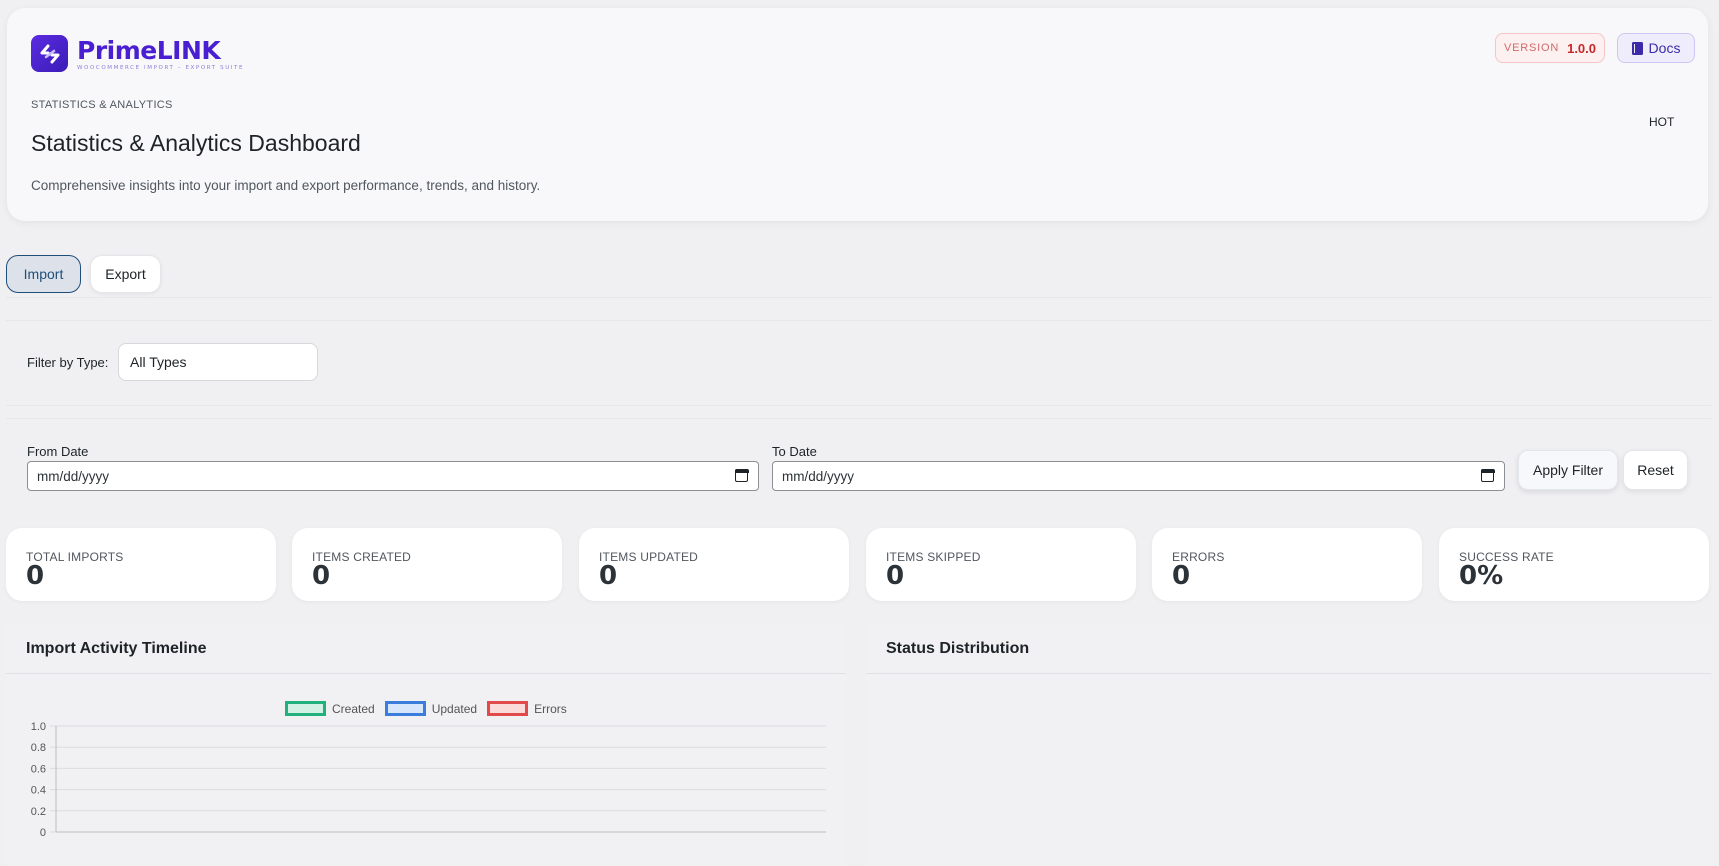 Image resolution: width=1719 pixels, height=866 pixels. I want to click on y-tick-label: 0.2, so click(38, 812).